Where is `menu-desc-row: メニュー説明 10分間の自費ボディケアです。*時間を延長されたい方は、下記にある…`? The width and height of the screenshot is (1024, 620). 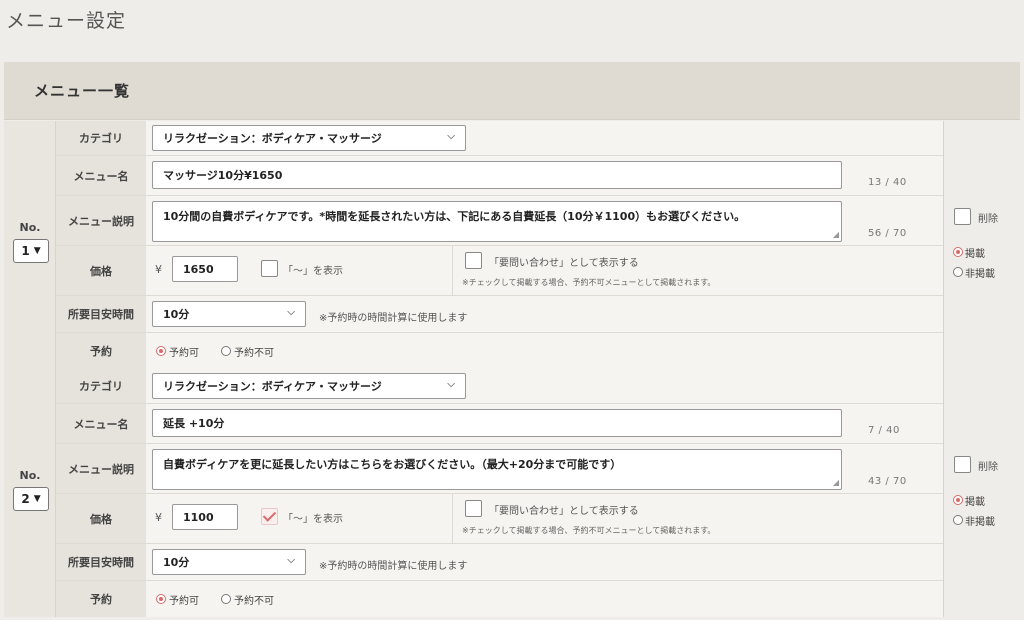
menu-desc-row: メニュー説明 10分間の自費ボディケアです。*時間を延長されたい方は、下記にある… is located at coordinates (499, 221).